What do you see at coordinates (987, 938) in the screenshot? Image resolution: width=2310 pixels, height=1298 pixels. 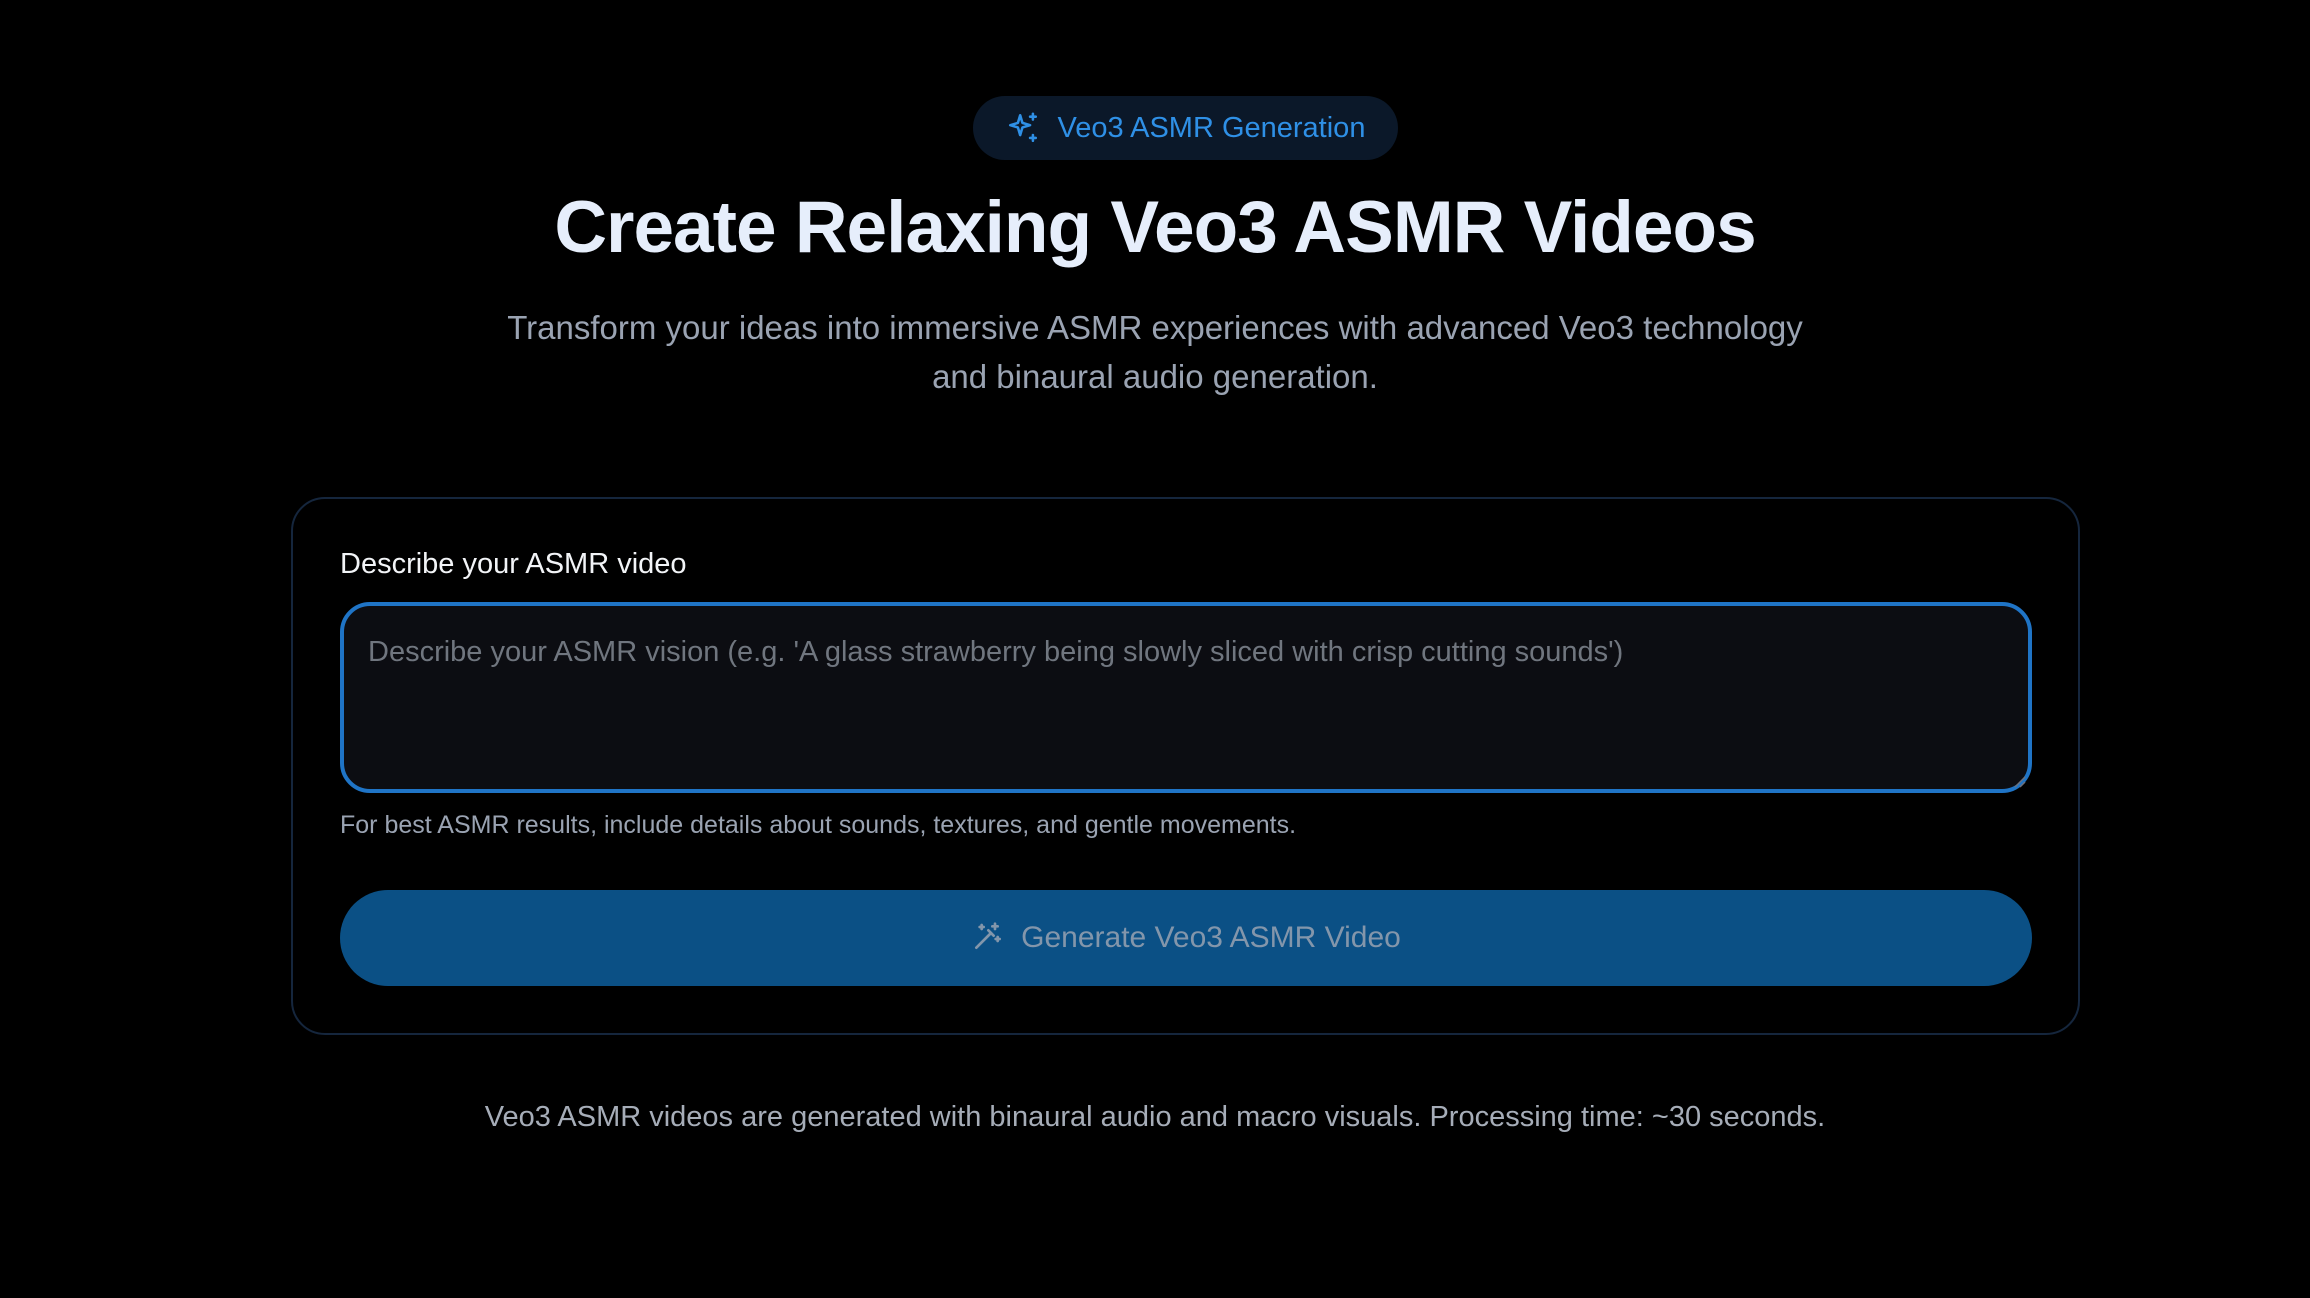 I see `magic-wand-icon` at bounding box center [987, 938].